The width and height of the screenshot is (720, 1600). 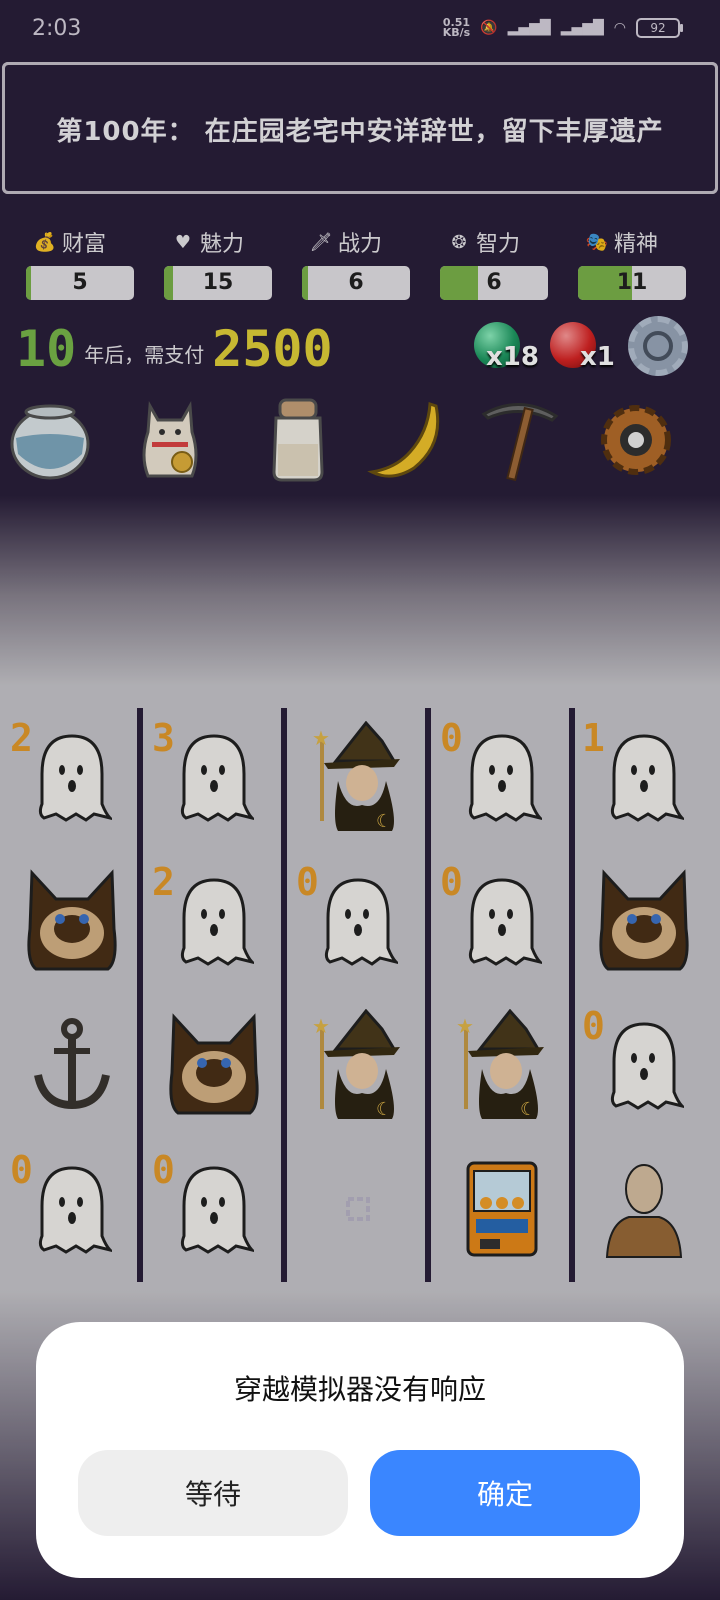 What do you see at coordinates (213, 1493) in the screenshot?
I see `wait-button: 等待` at bounding box center [213, 1493].